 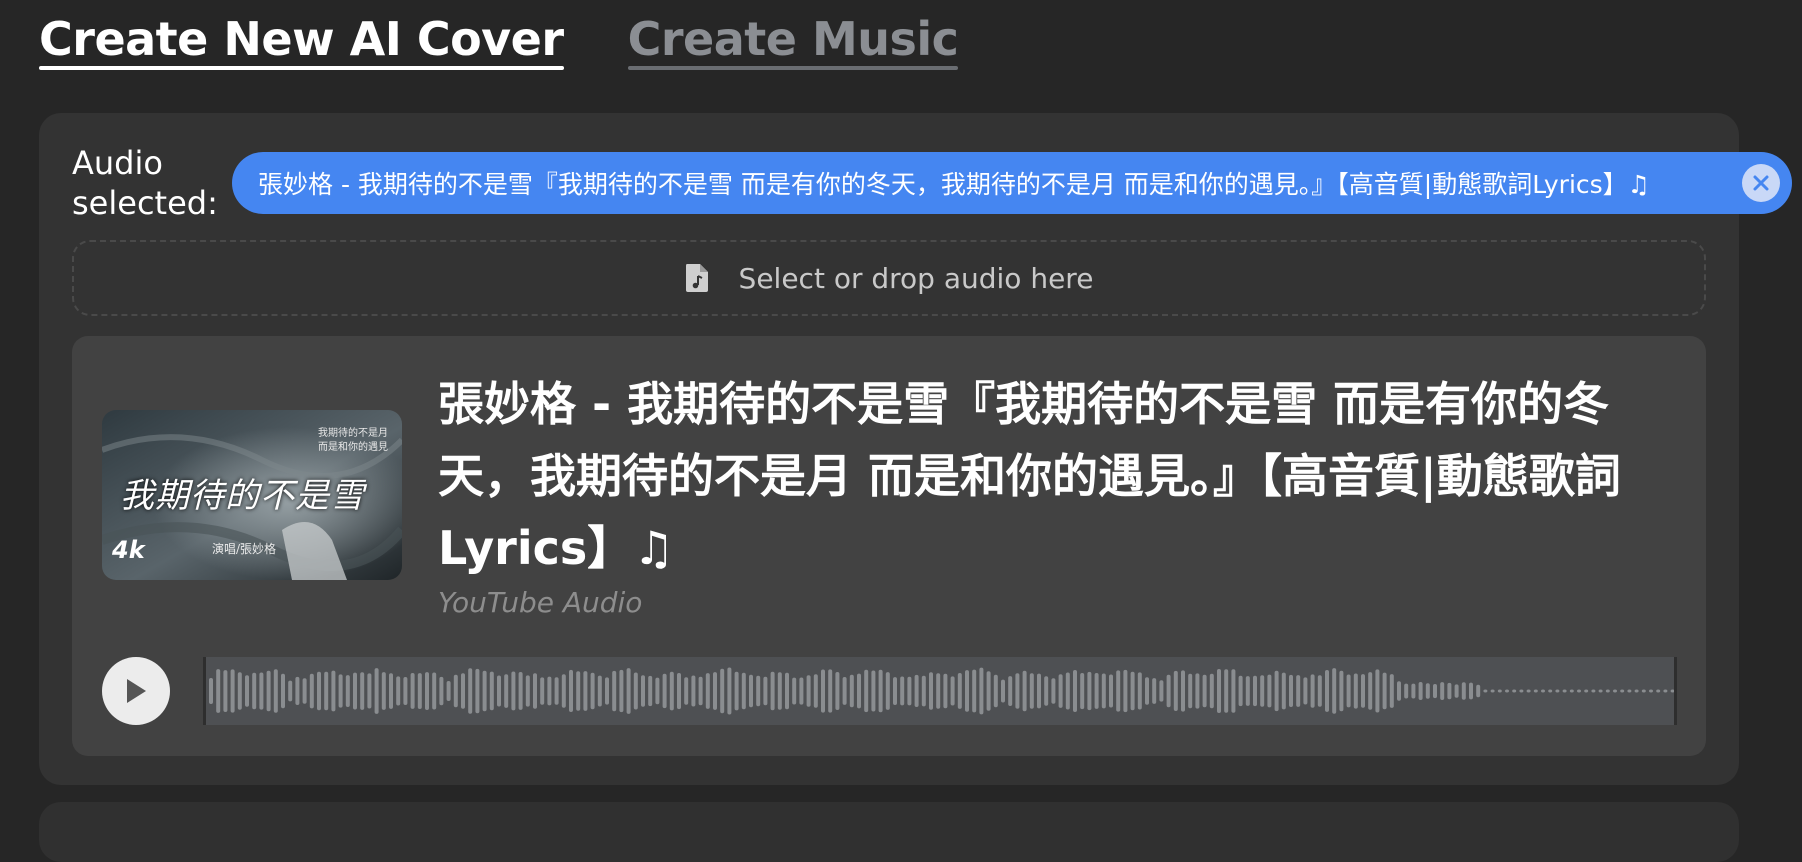 I want to click on play-button, so click(x=136, y=691).